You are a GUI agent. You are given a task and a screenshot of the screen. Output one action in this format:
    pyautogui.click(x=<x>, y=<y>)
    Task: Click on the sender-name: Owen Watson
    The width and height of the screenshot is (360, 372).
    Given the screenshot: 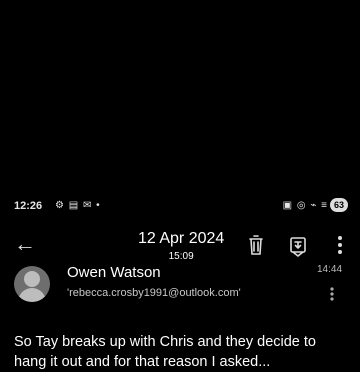 What is the action you would take?
    pyautogui.click(x=114, y=272)
    